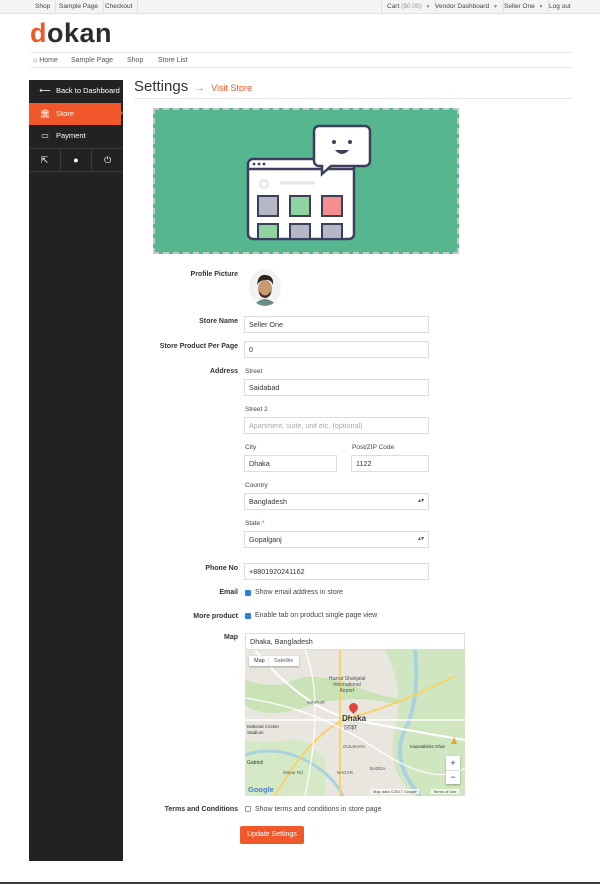 Image resolution: width=600 pixels, height=884 pixels. What do you see at coordinates (248, 616) in the screenshot?
I see `more-product-checkbox` at bounding box center [248, 616].